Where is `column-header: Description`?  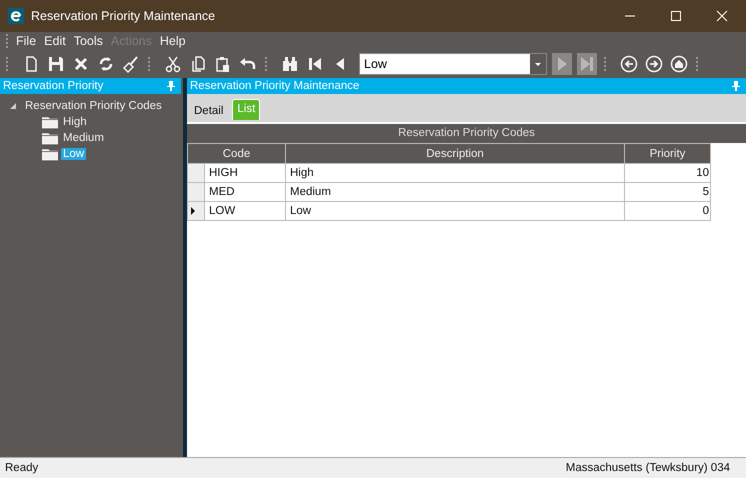 column-header: Description is located at coordinates (455, 154).